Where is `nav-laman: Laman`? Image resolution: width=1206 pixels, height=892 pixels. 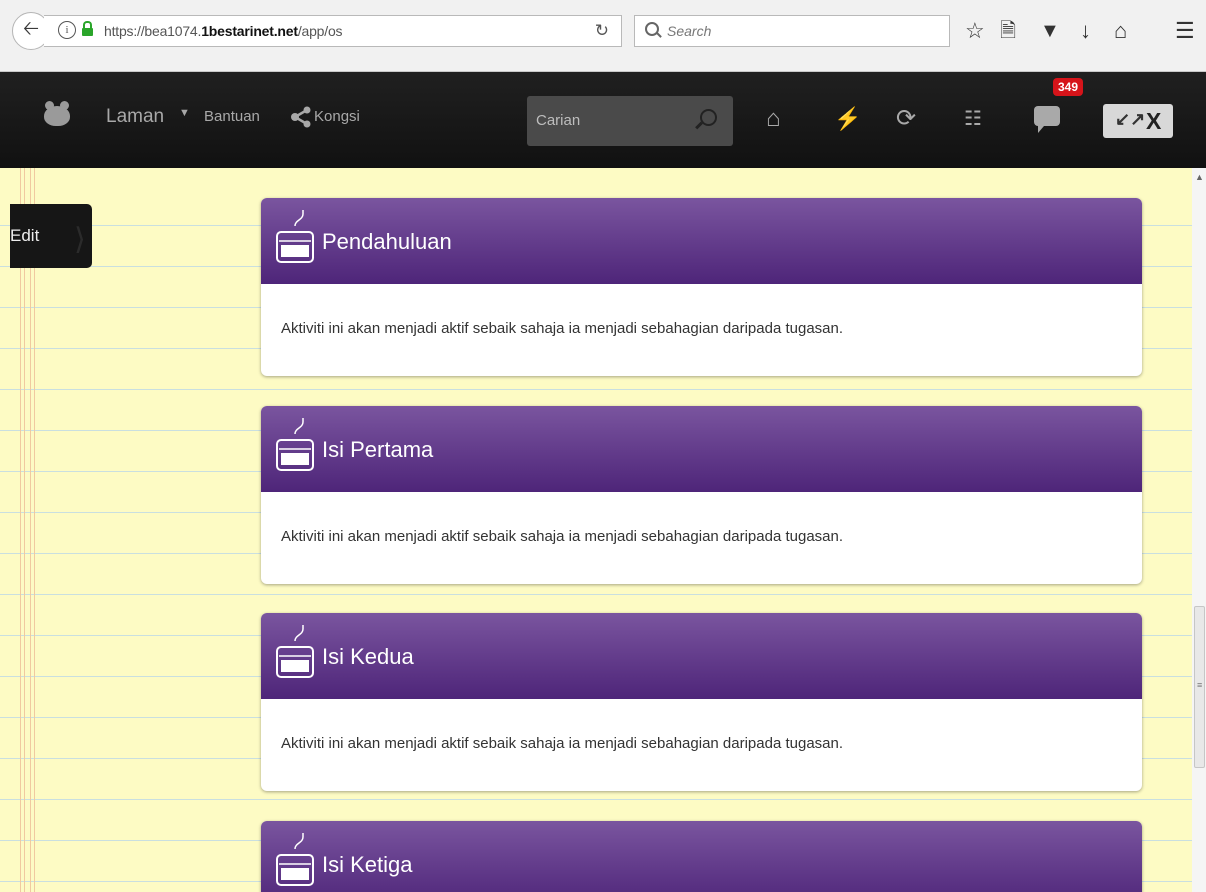
nav-laman: Laman is located at coordinates (135, 117).